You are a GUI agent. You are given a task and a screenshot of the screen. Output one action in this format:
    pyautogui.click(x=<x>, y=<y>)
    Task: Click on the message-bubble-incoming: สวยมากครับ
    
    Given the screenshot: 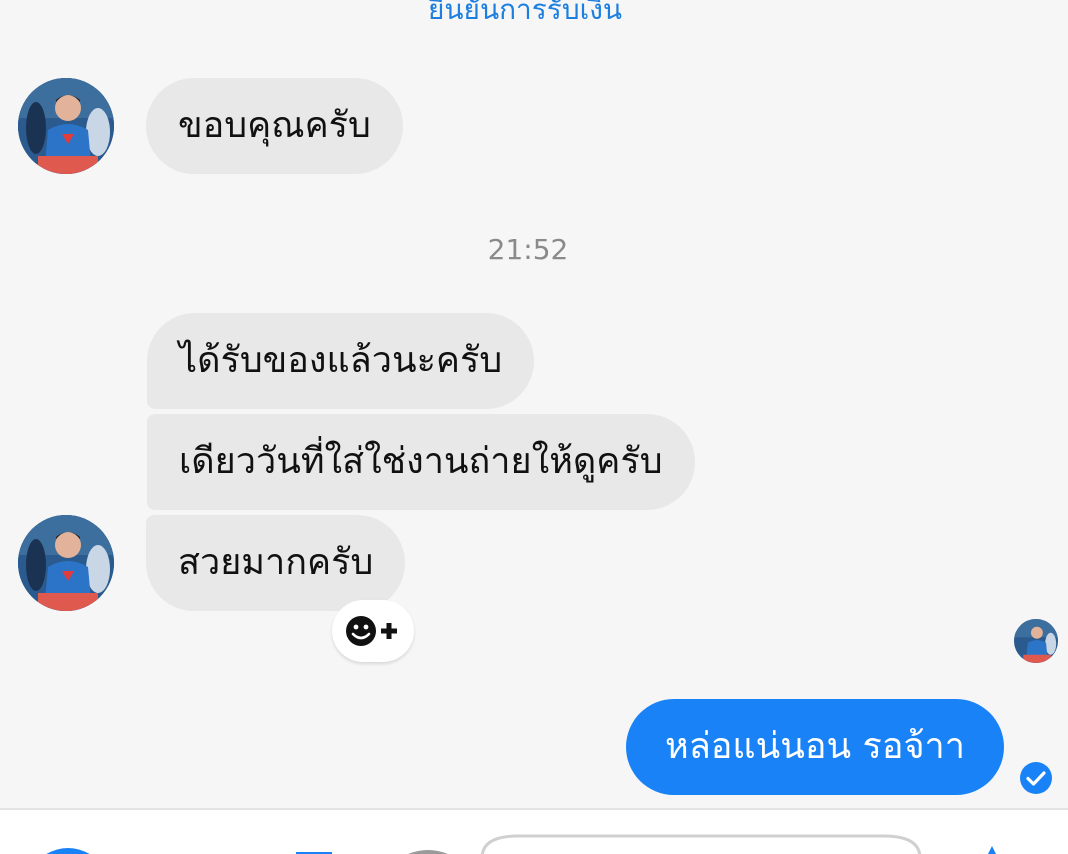 What is the action you would take?
    pyautogui.click(x=276, y=563)
    